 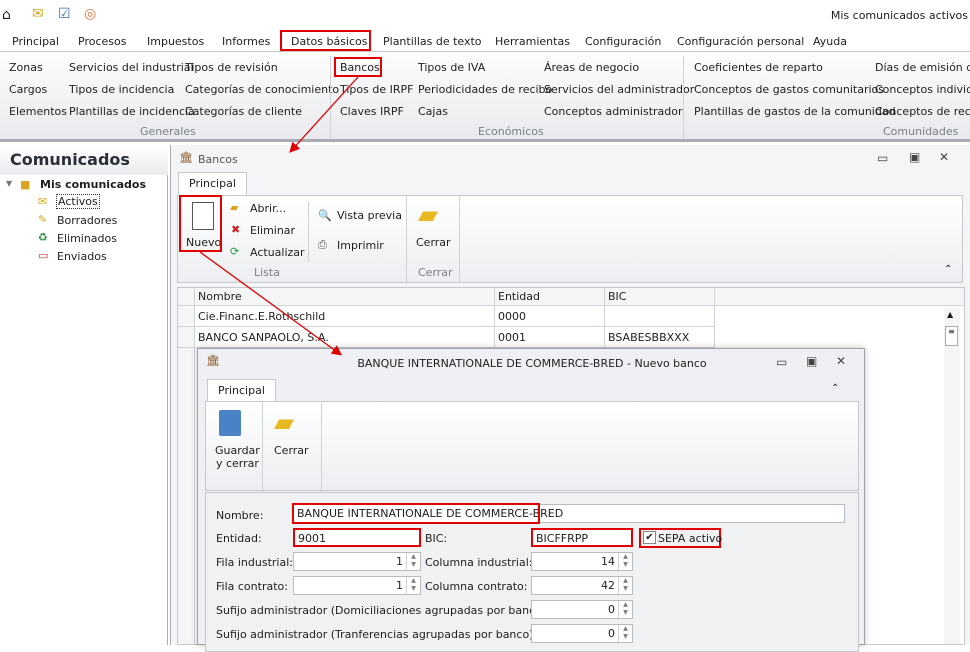 I want to click on ribbon-item: Cajas, so click(x=433, y=111).